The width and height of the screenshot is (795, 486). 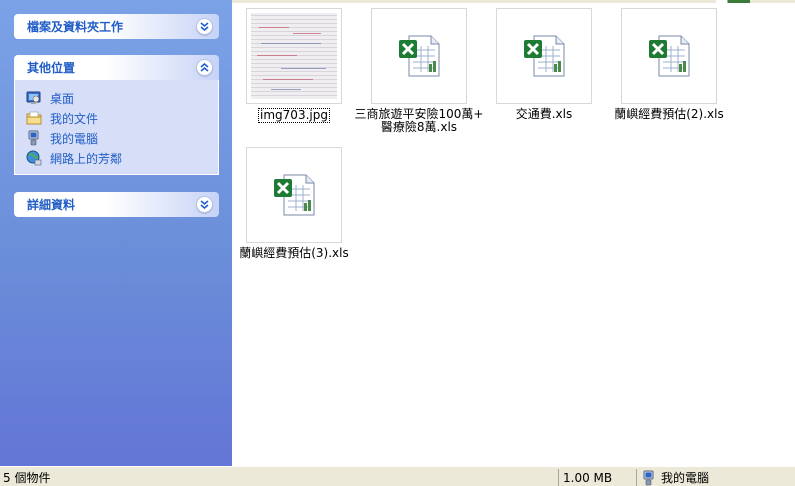 I want to click on file-tasks-header: 檔案及資料夾工作, so click(x=116, y=26).